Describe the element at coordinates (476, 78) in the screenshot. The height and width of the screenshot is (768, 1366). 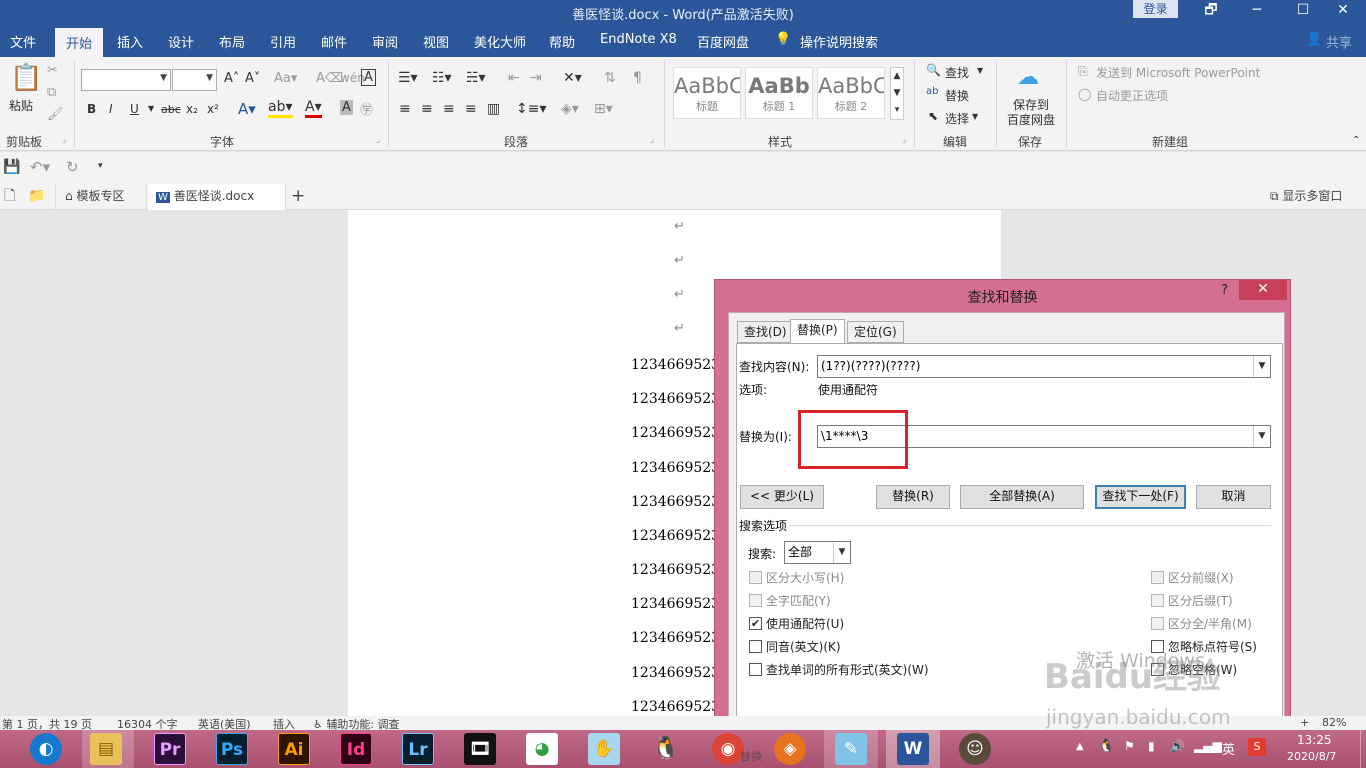
I see `multilevel-list-icon: ☵▾` at that location.